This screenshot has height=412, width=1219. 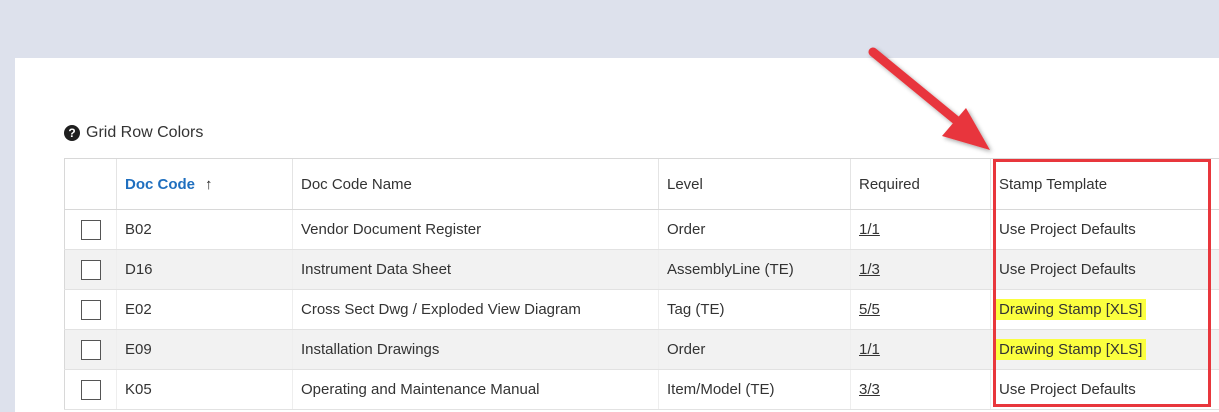 I want to click on doc-code-cell: K05, so click(x=204, y=389).